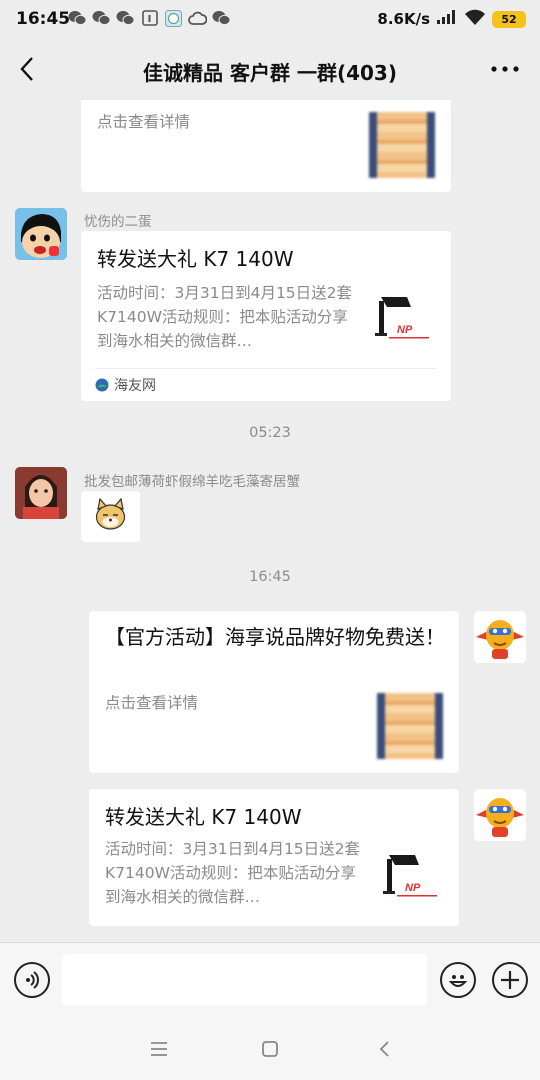  What do you see at coordinates (43, 19) in the screenshot?
I see `status-time: 16:45` at bounding box center [43, 19].